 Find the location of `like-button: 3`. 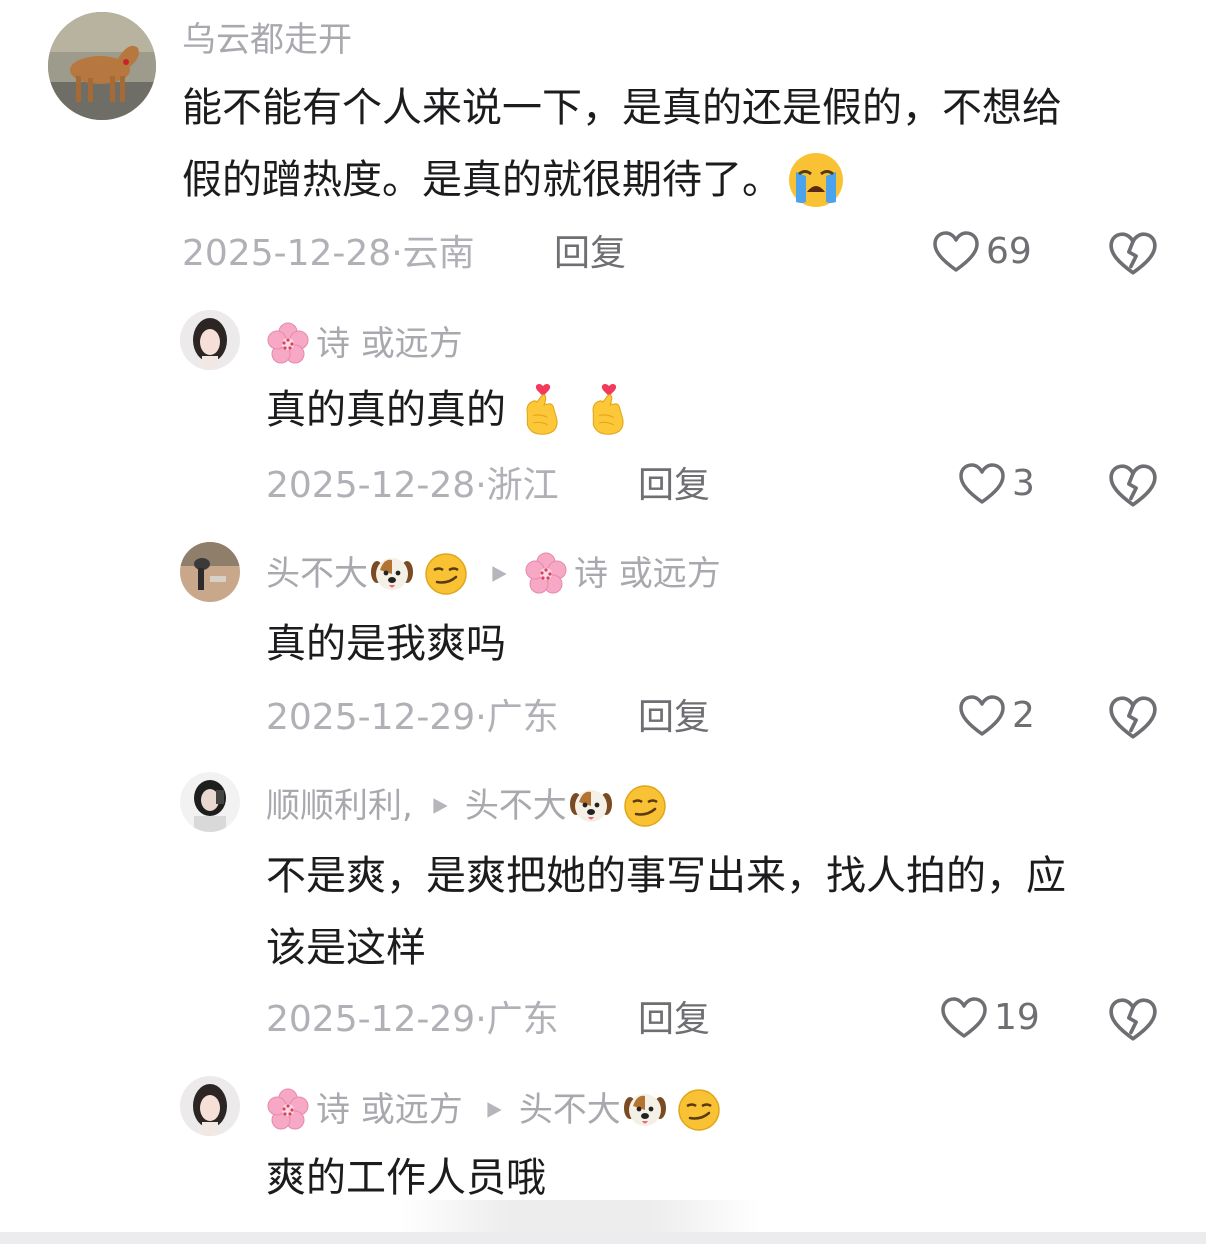

like-button: 3 is located at coordinates (996, 484).